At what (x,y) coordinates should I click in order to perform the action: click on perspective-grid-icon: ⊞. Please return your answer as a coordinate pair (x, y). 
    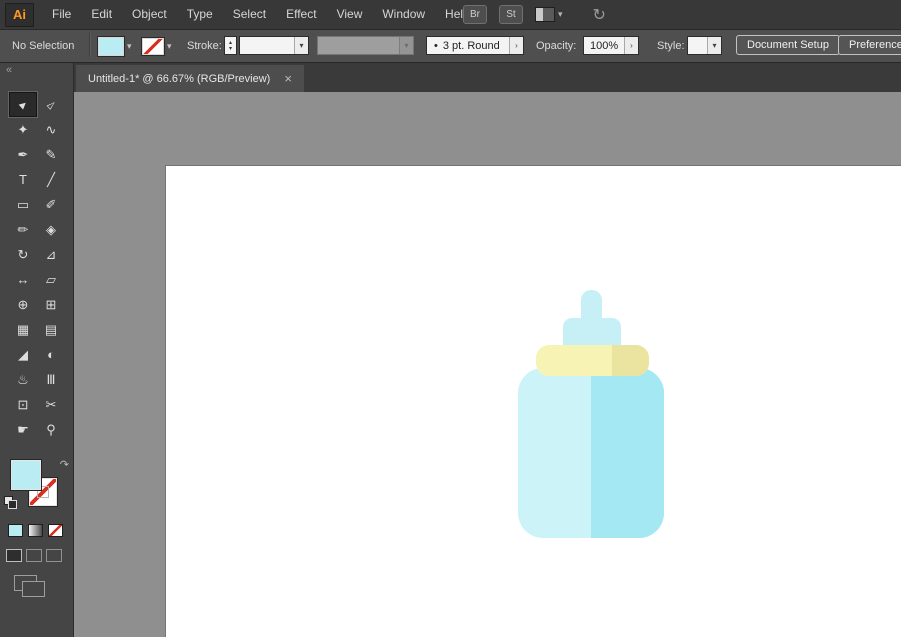
    Looking at the image, I should click on (51, 304).